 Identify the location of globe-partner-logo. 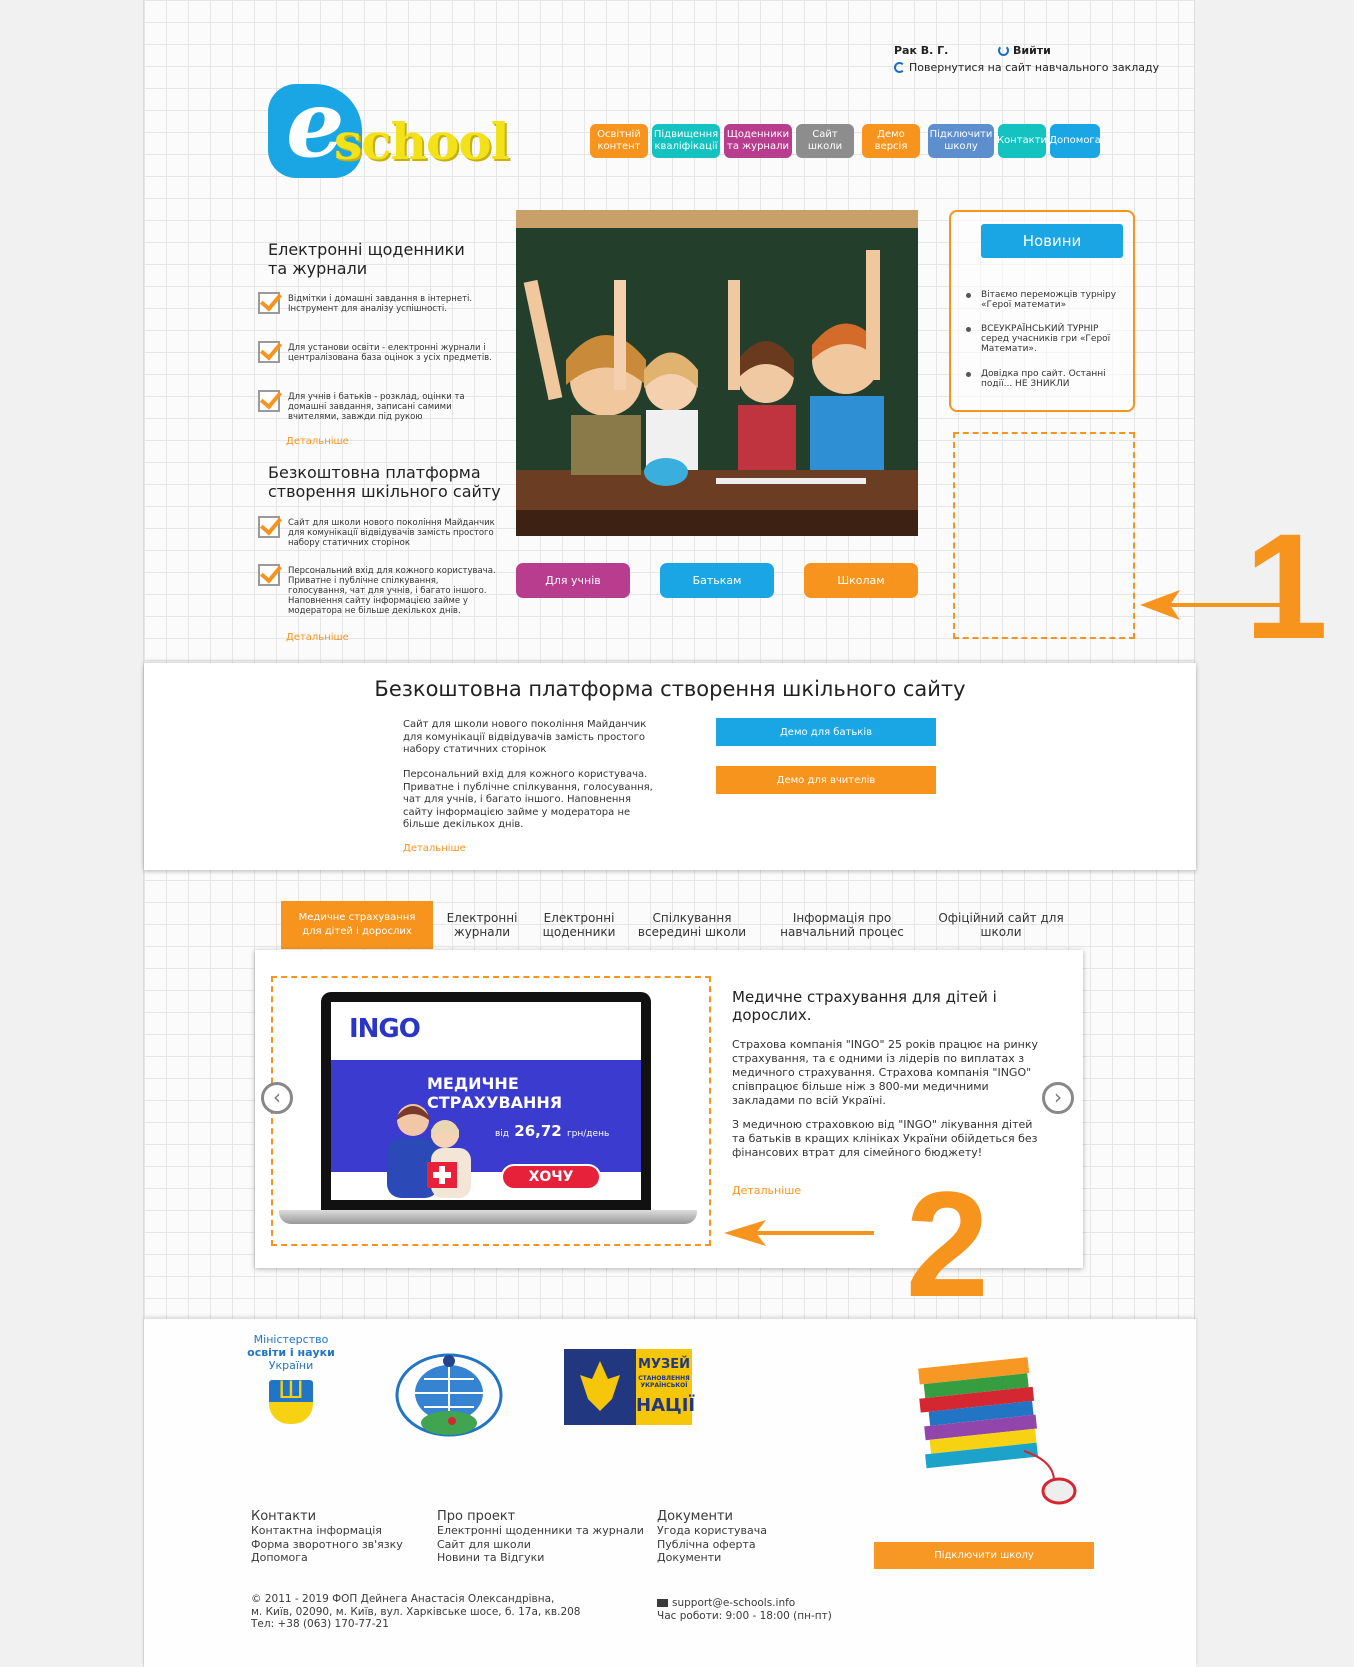
(449, 1395).